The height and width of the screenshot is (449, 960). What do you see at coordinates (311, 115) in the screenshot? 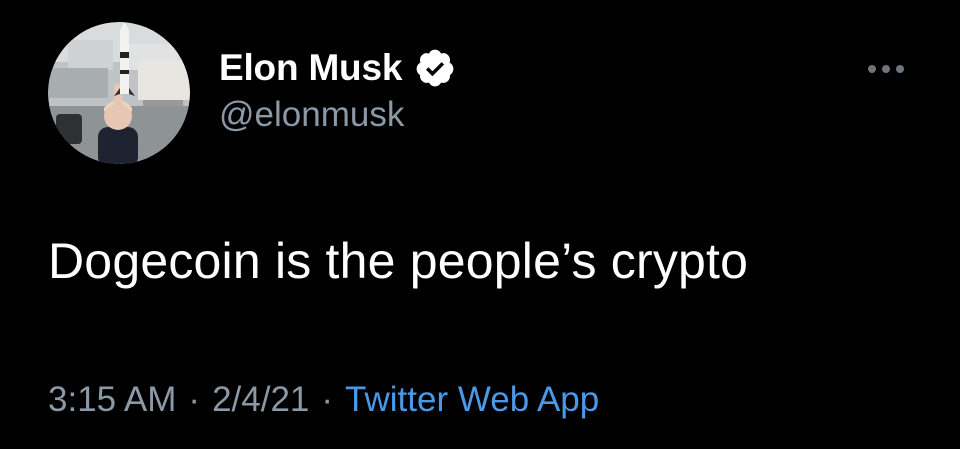
I see `author-handle: @elonmusk` at bounding box center [311, 115].